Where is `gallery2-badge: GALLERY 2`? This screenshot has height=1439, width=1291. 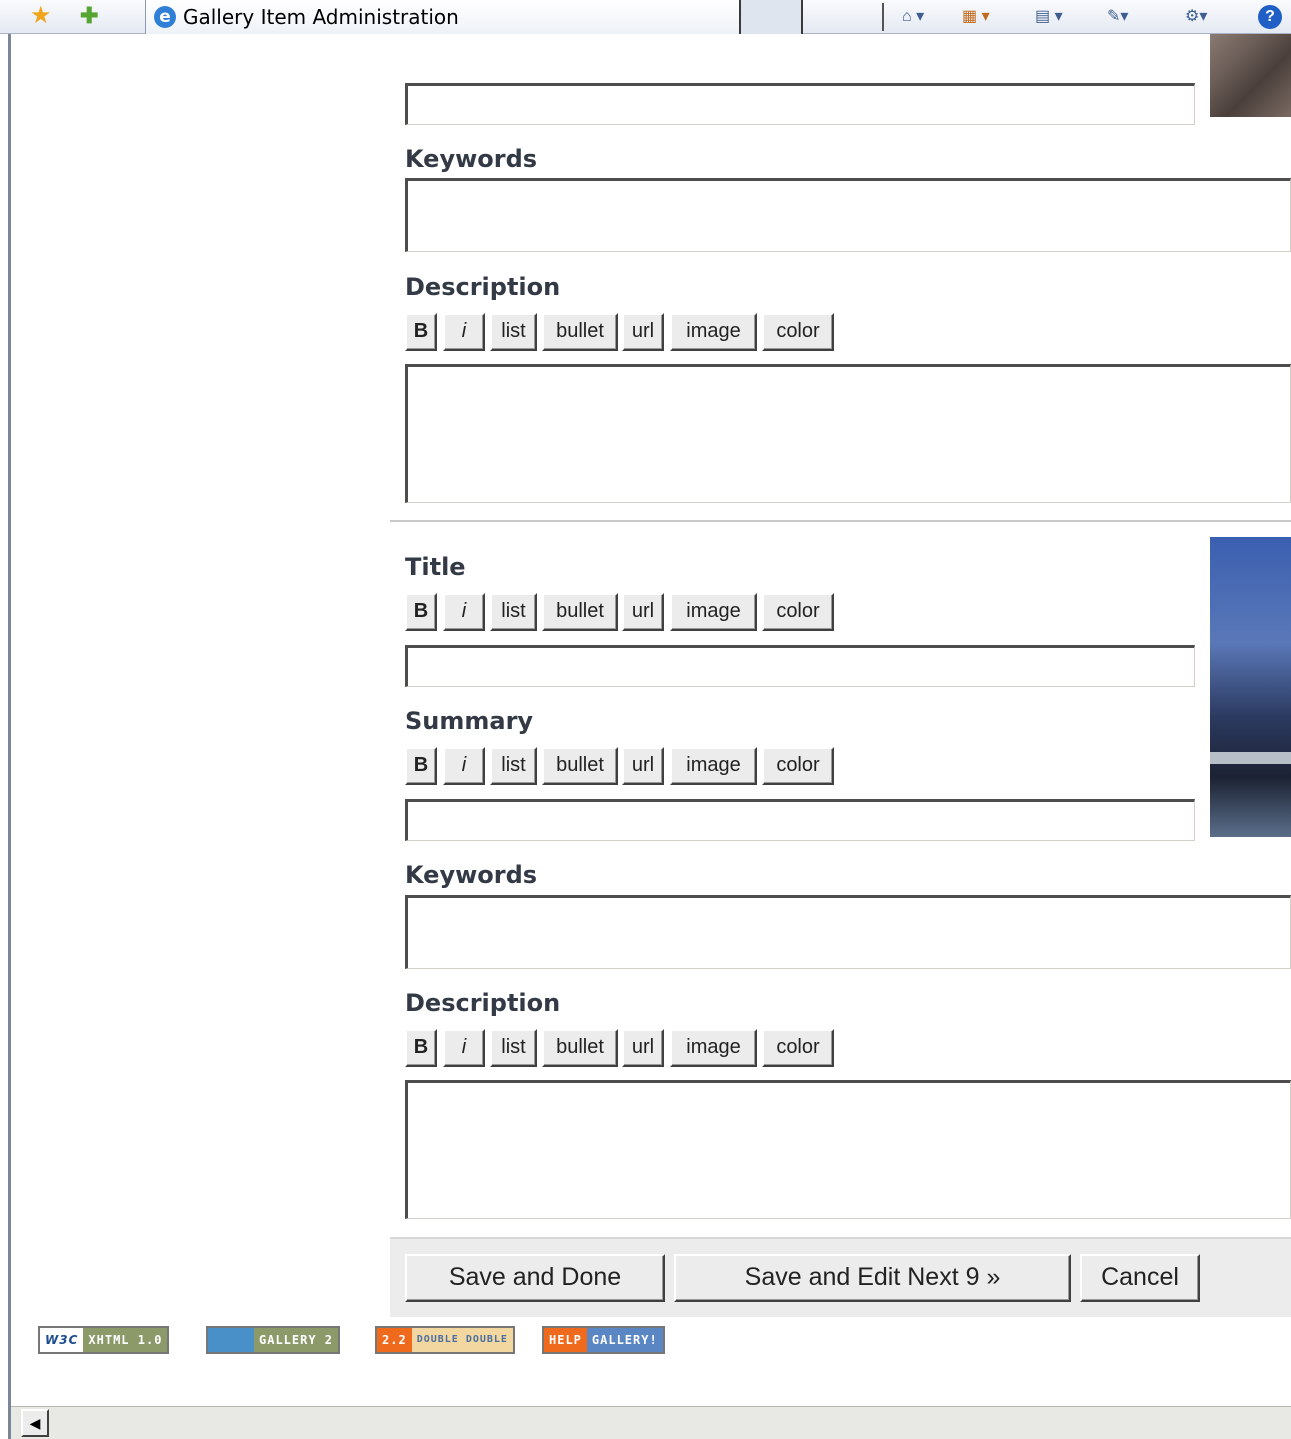 gallery2-badge: GALLERY 2 is located at coordinates (273, 1340).